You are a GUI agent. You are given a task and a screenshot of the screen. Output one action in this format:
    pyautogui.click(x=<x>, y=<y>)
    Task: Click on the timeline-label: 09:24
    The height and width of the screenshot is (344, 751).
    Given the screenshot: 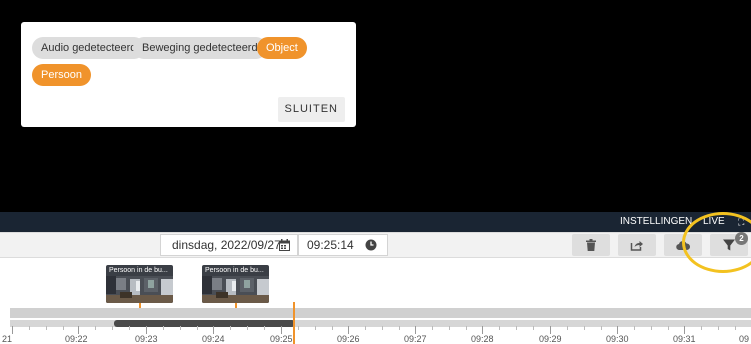 What is the action you would take?
    pyautogui.click(x=213, y=339)
    